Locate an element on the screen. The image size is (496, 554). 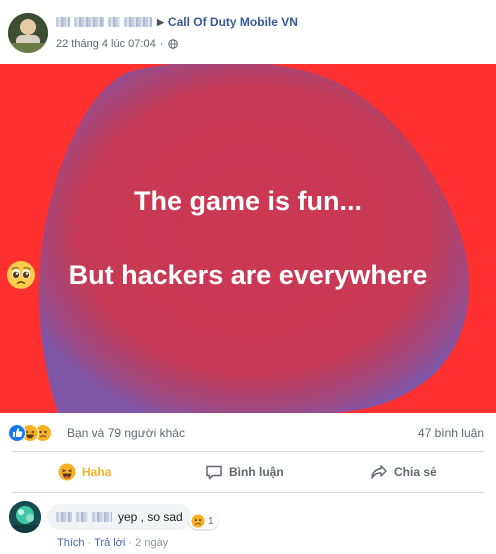
share-button: Chia sẻ is located at coordinates (403, 472).